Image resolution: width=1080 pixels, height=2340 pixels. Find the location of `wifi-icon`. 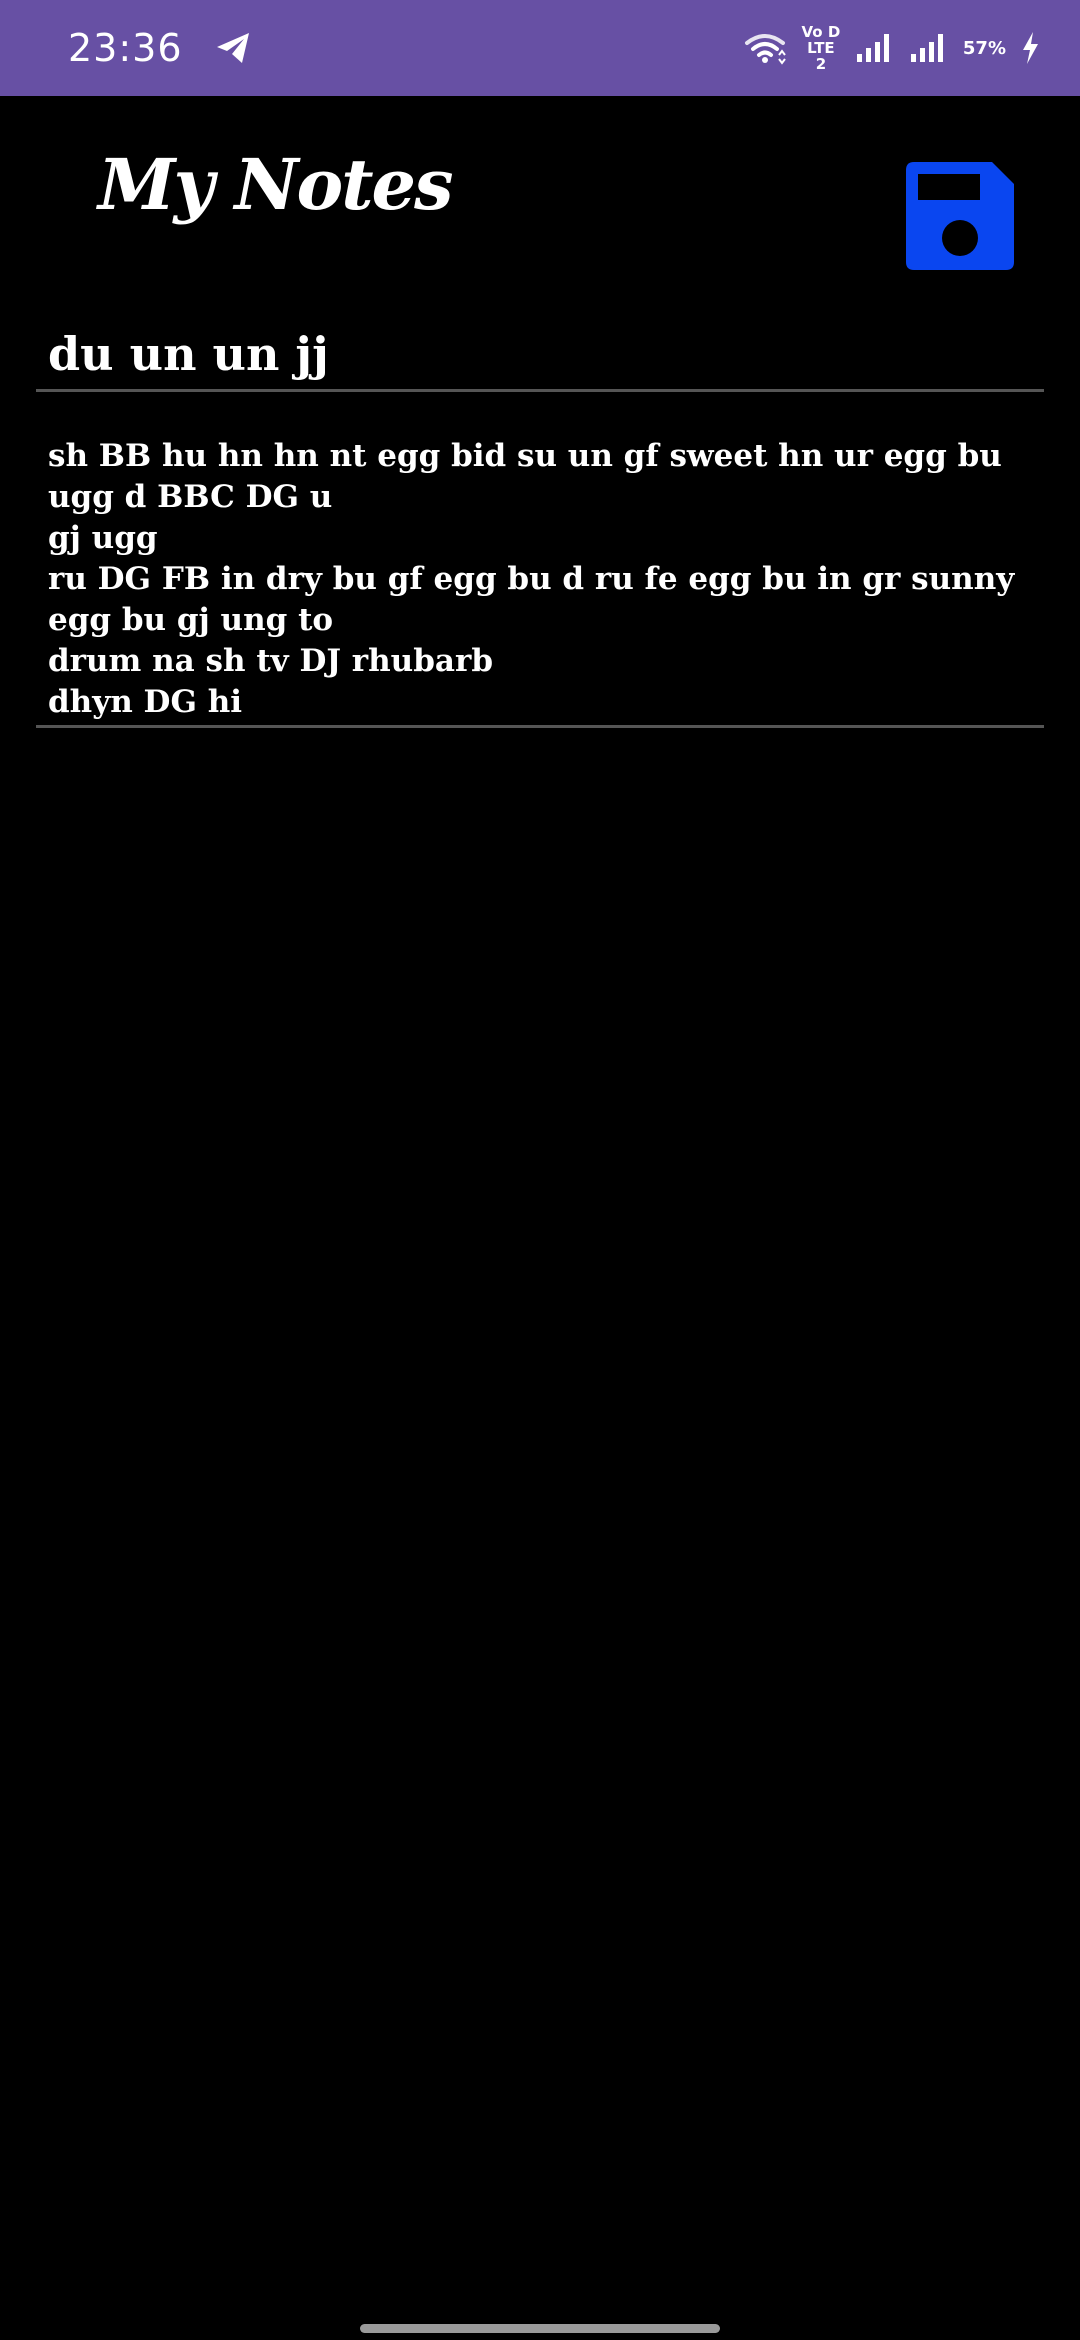

wifi-icon is located at coordinates (765, 48).